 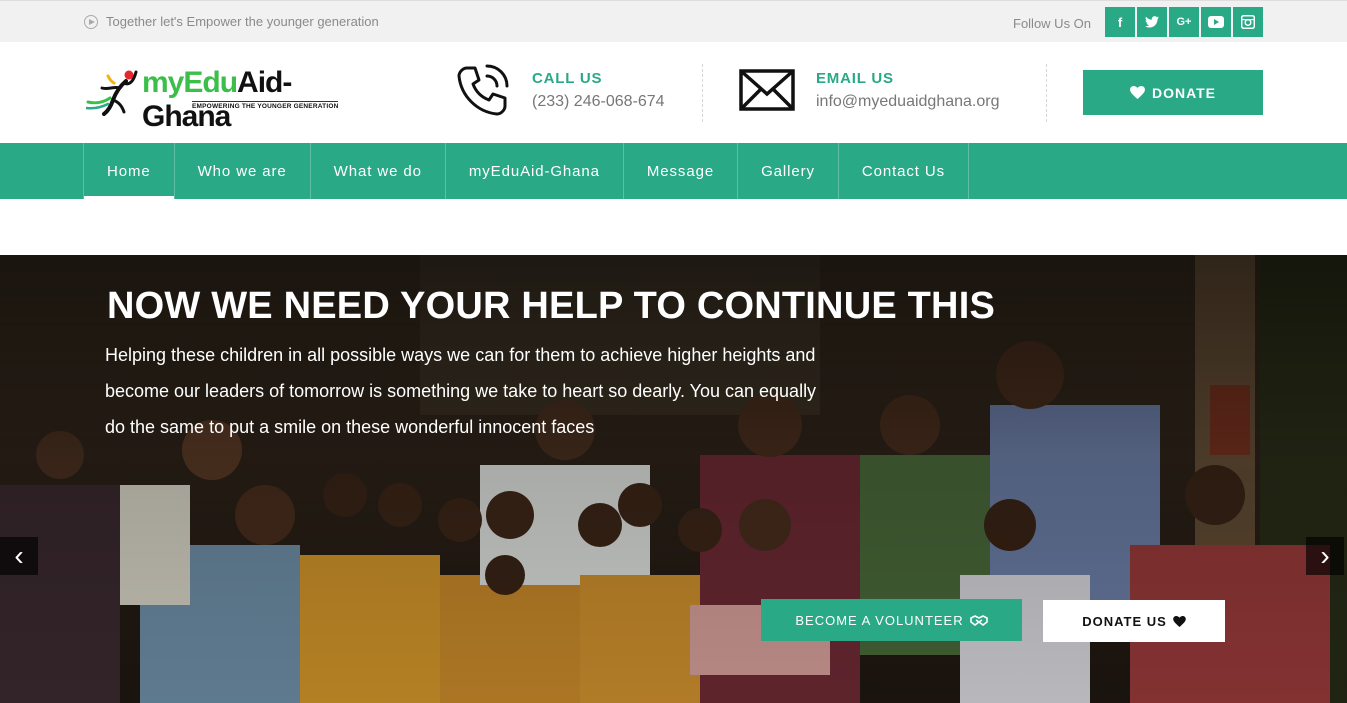 I want to click on google-plus-icon: G+, so click(x=1184, y=22).